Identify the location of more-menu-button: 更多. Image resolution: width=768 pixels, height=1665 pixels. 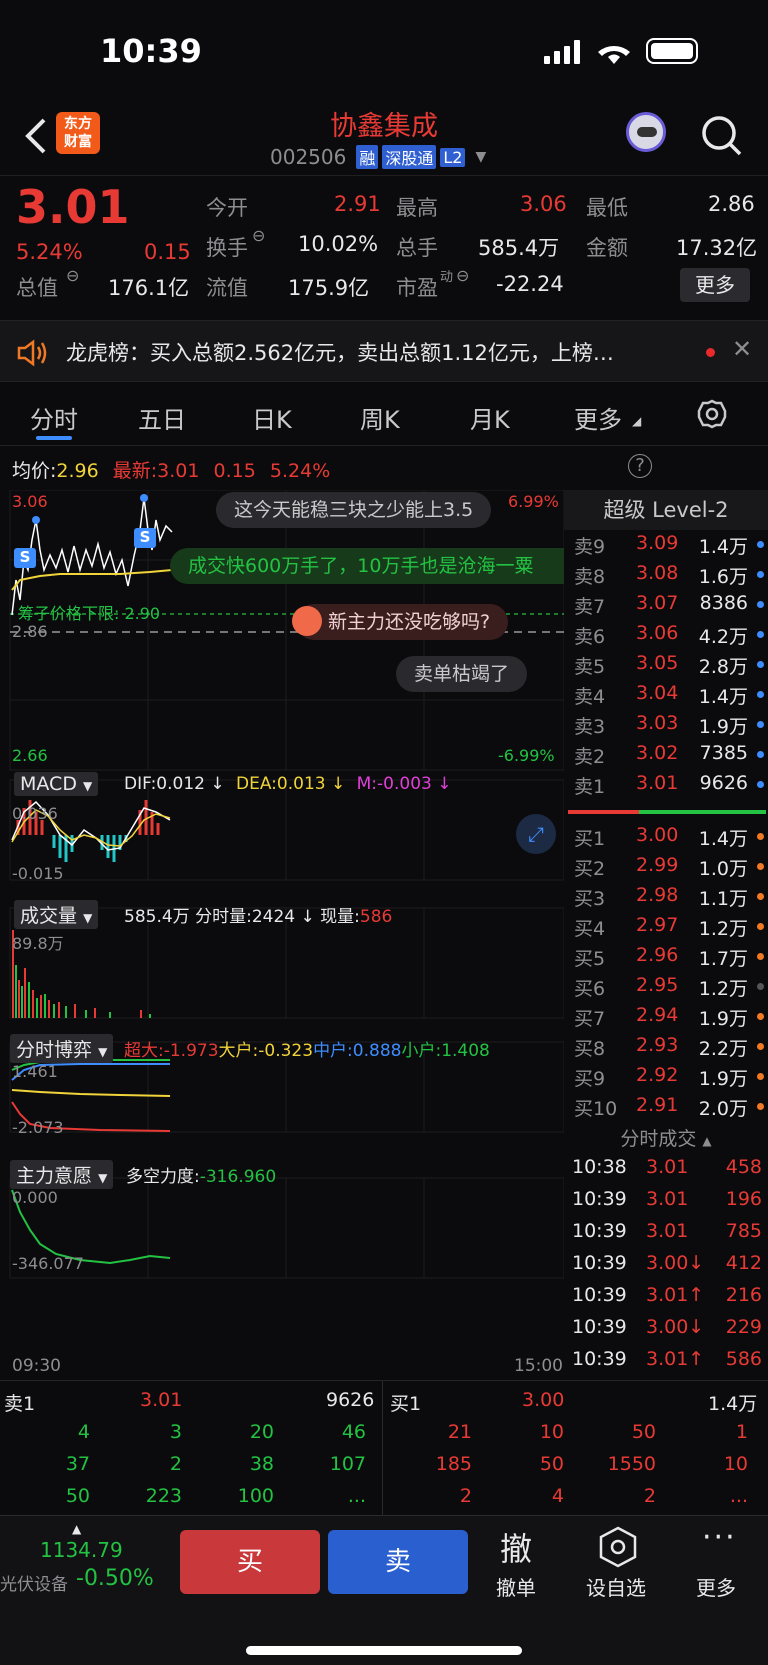
(716, 1586).